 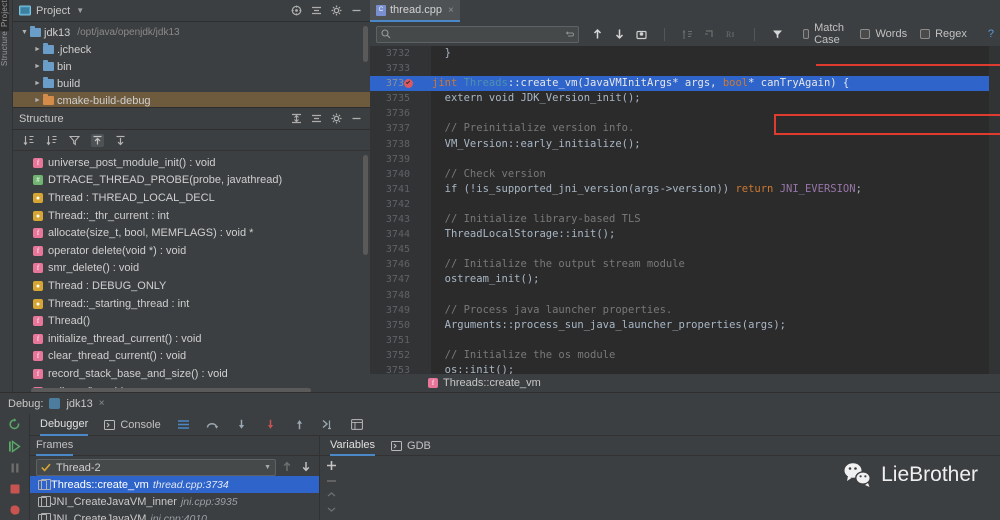 What do you see at coordinates (241, 424) in the screenshot?
I see `step-into-icon` at bounding box center [241, 424].